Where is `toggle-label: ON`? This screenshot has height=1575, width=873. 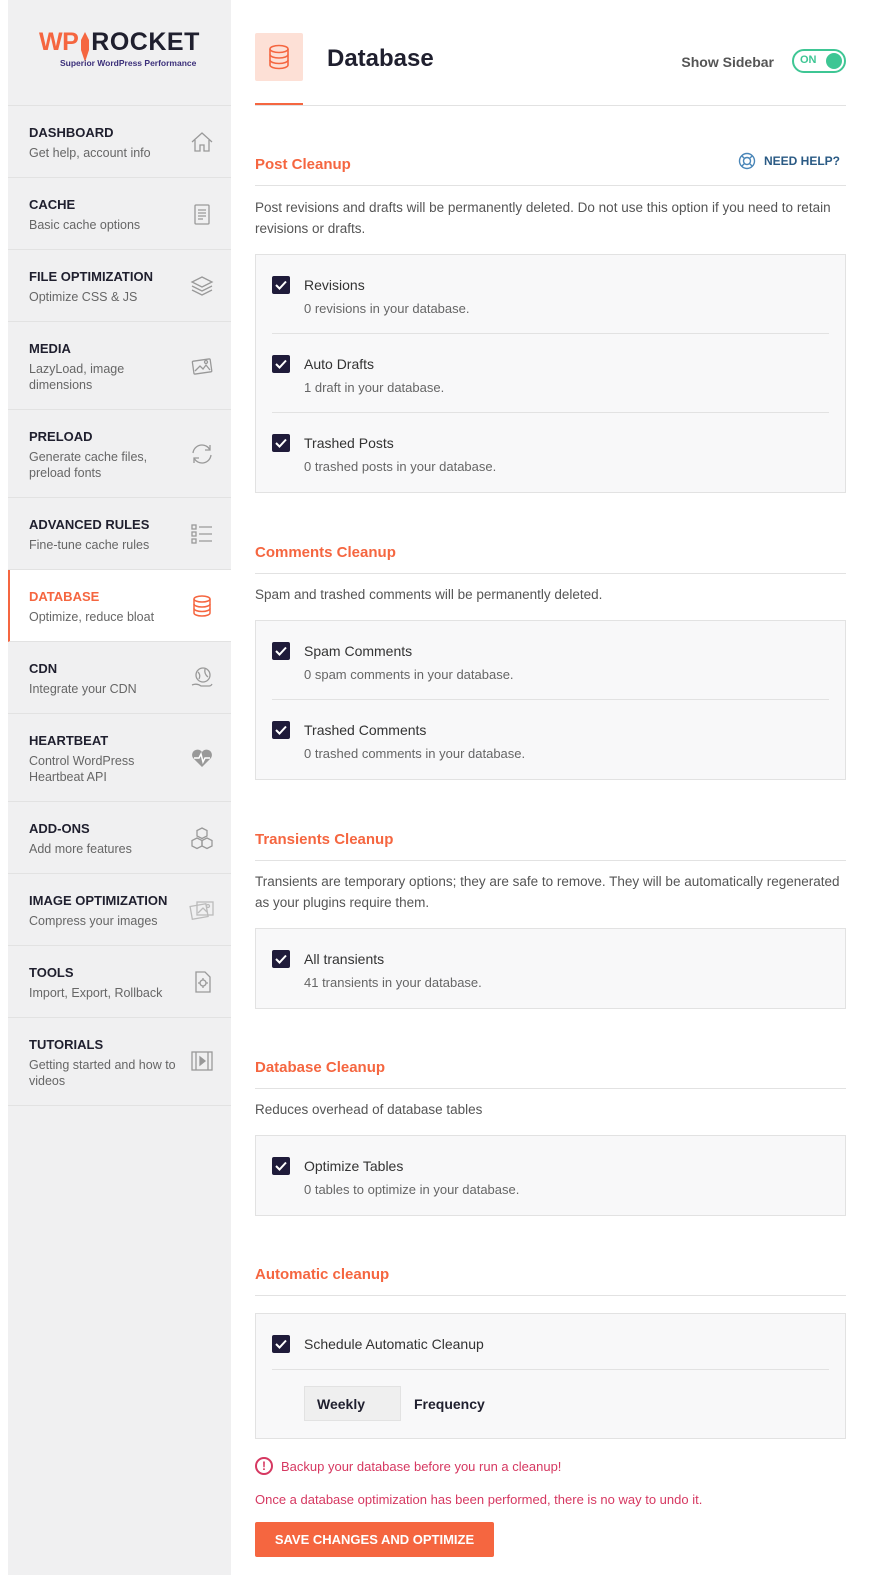
toggle-label: ON is located at coordinates (808, 60).